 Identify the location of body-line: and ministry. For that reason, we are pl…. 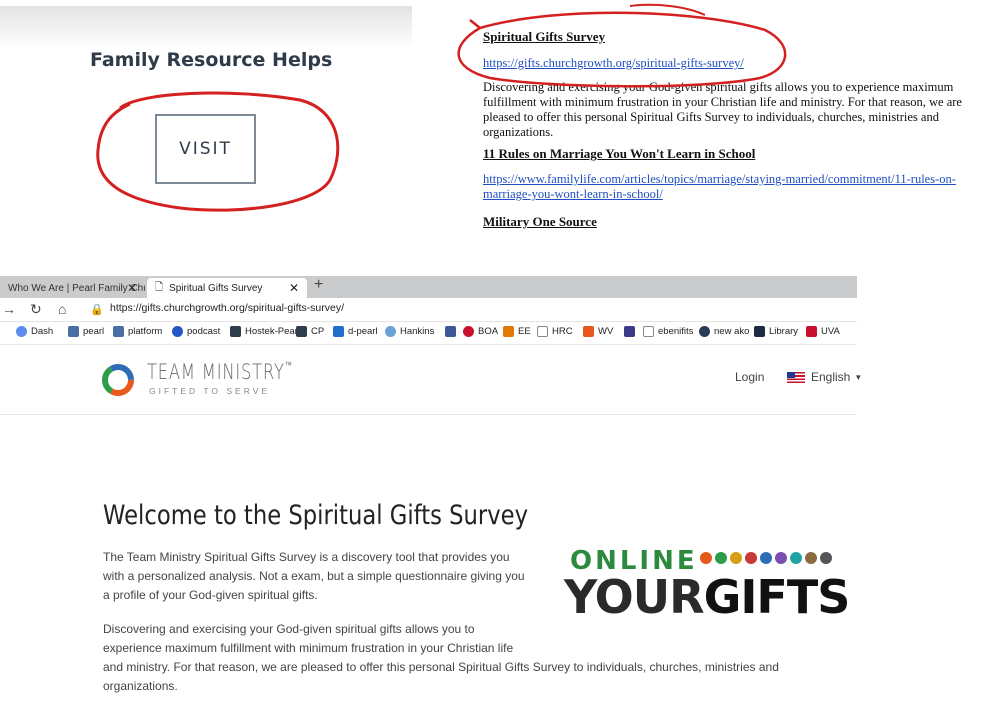
(441, 667).